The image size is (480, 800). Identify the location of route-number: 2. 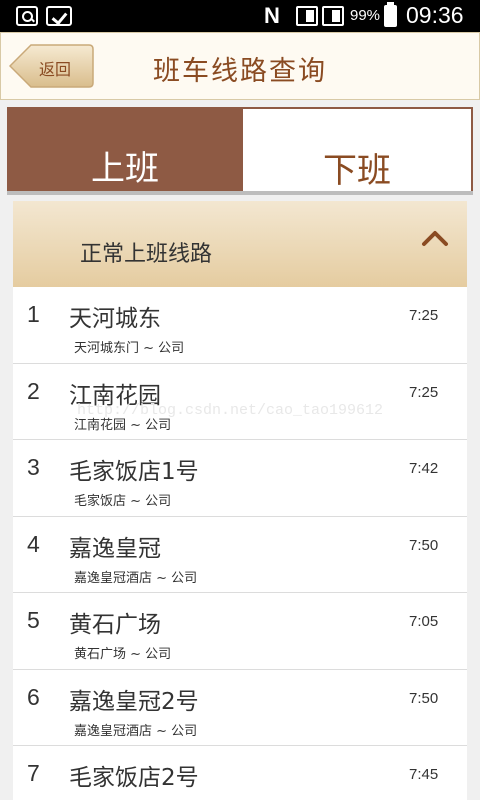
(33, 390).